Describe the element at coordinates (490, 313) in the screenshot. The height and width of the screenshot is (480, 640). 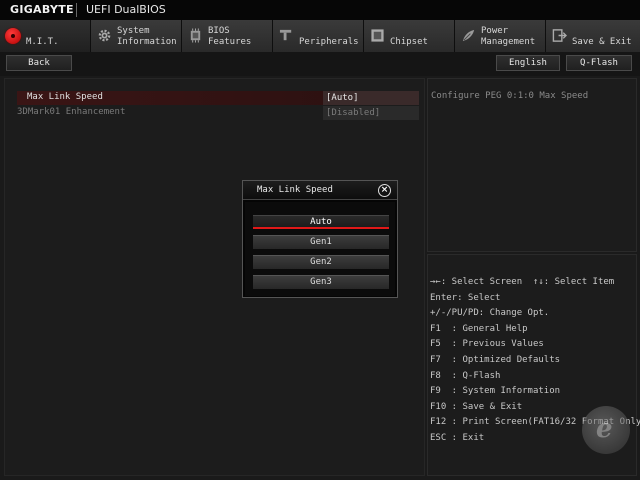
I see `key-line: +/-/PU/PD: Change Opt.` at that location.